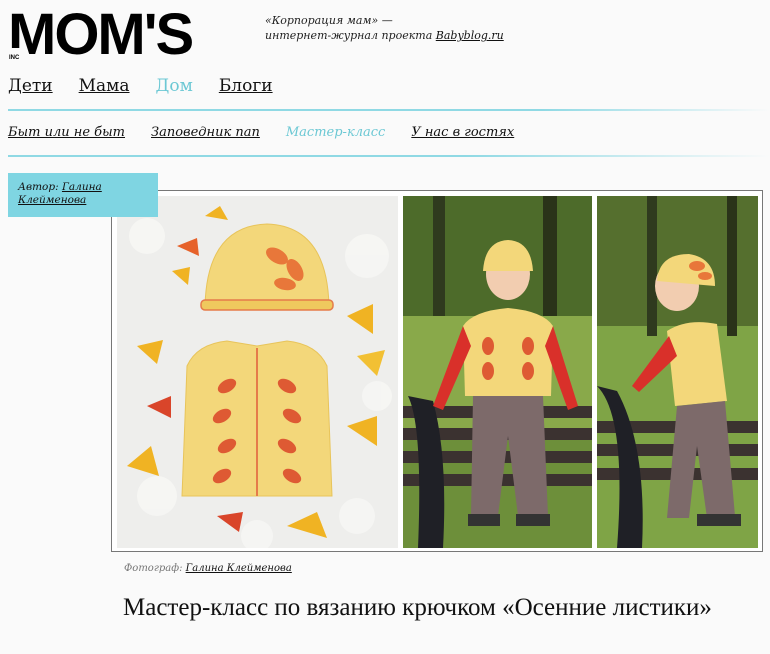 The height and width of the screenshot is (654, 770). I want to click on subnav-item-master-klass: Мастер-класс, so click(335, 132).